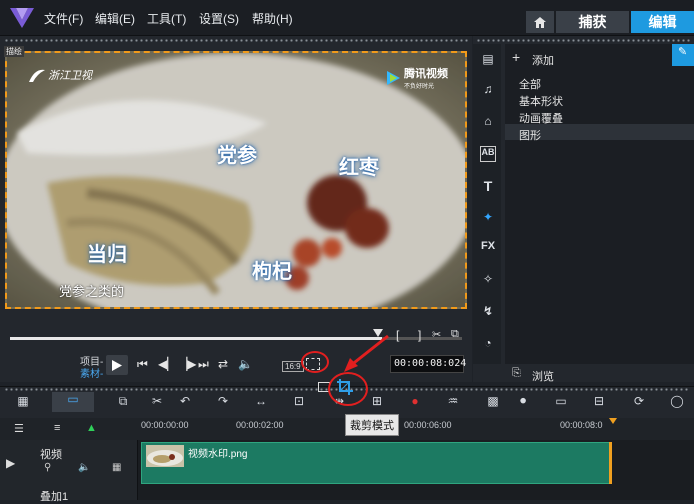 The image size is (694, 504). I want to click on ruler-tick: 00:00:08:0, so click(581, 425).